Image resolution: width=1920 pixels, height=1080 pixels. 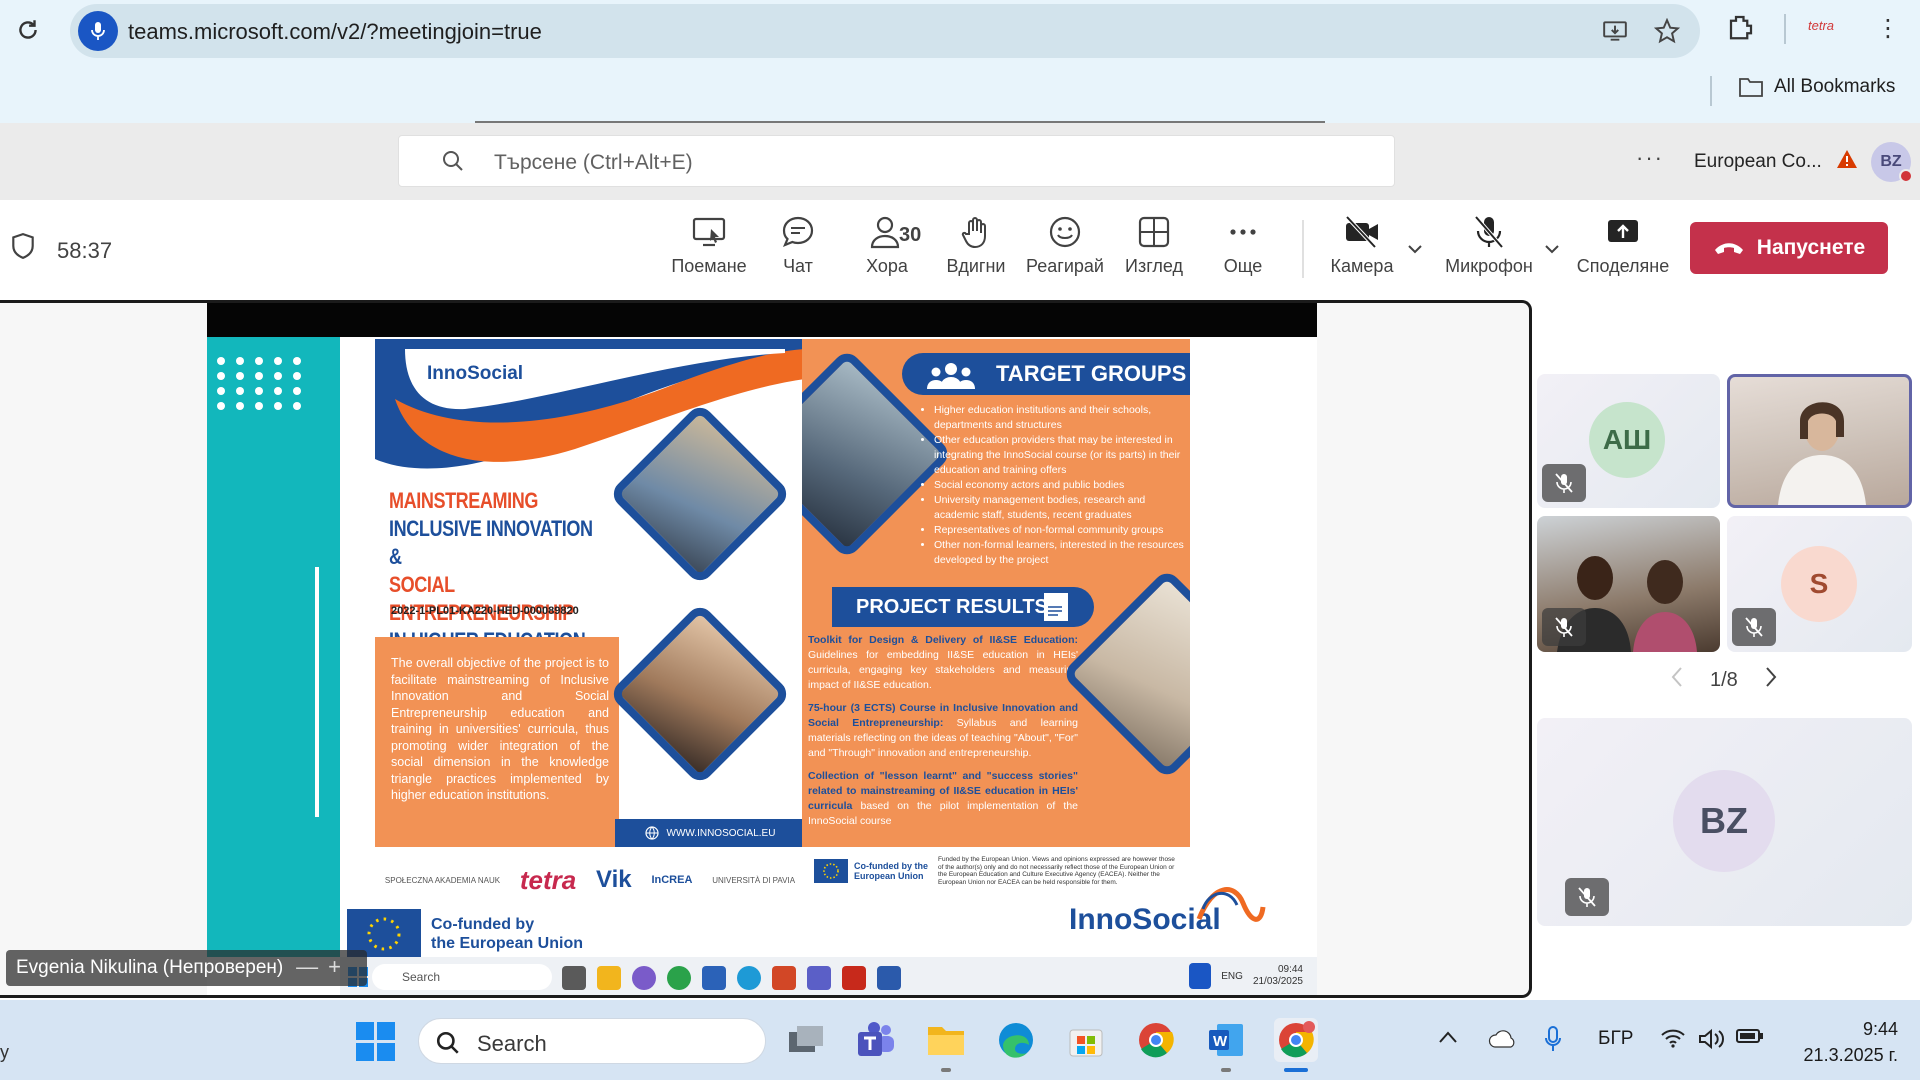 What do you see at coordinates (887, 252) in the screenshot?
I see `people-button: 30 Хора` at bounding box center [887, 252].